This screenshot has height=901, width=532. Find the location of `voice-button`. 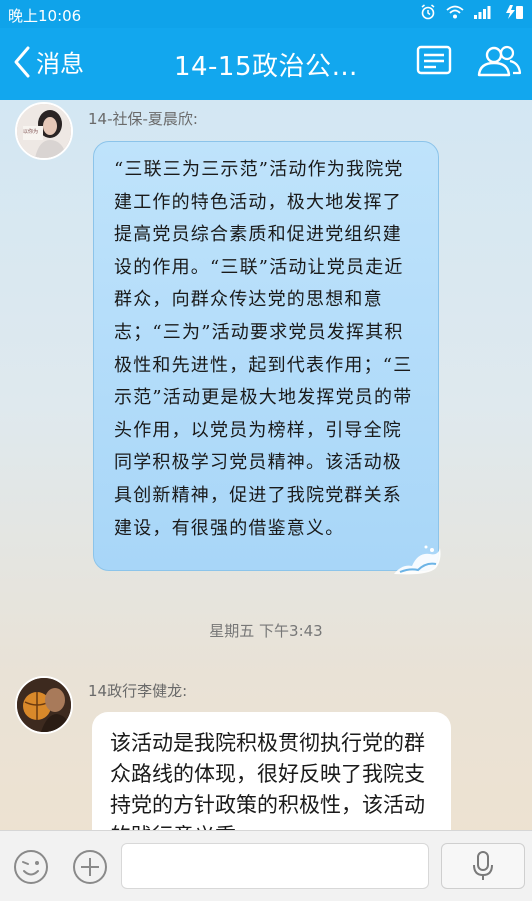

voice-button is located at coordinates (483, 866).